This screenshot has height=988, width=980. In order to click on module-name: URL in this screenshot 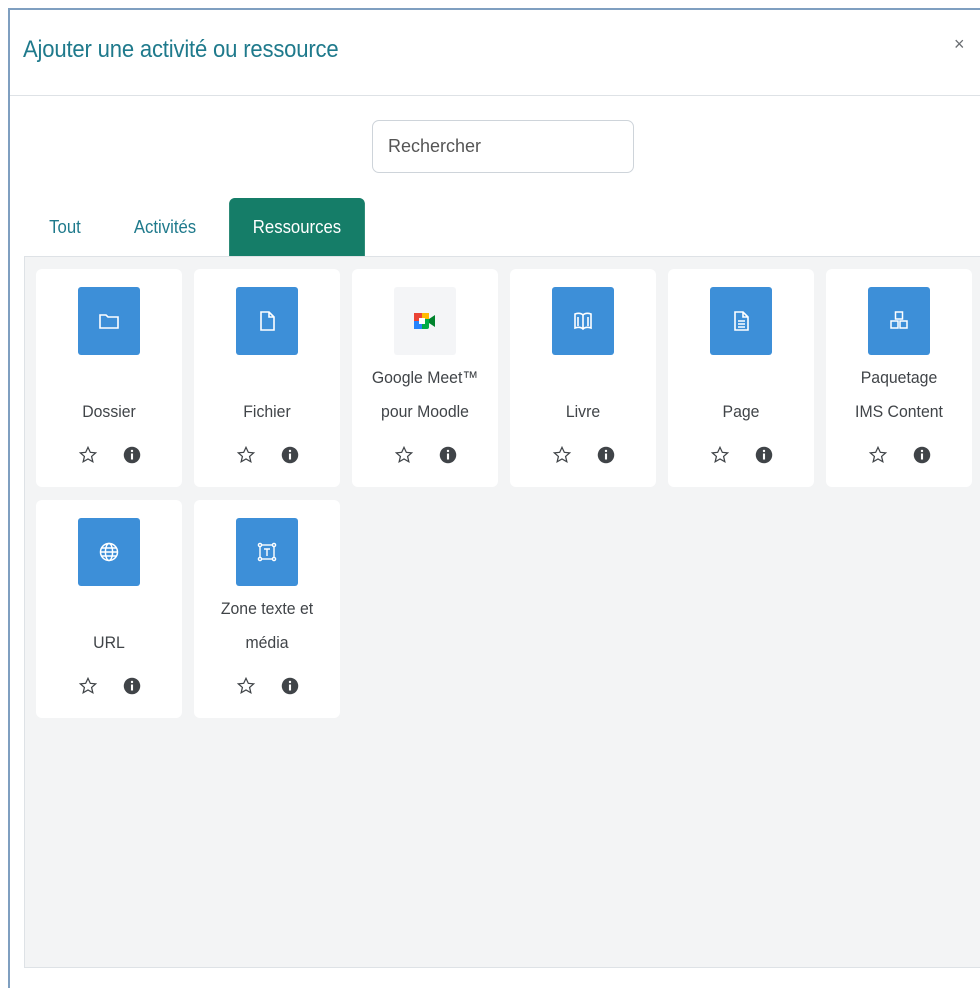, I will do `click(109, 642)`.